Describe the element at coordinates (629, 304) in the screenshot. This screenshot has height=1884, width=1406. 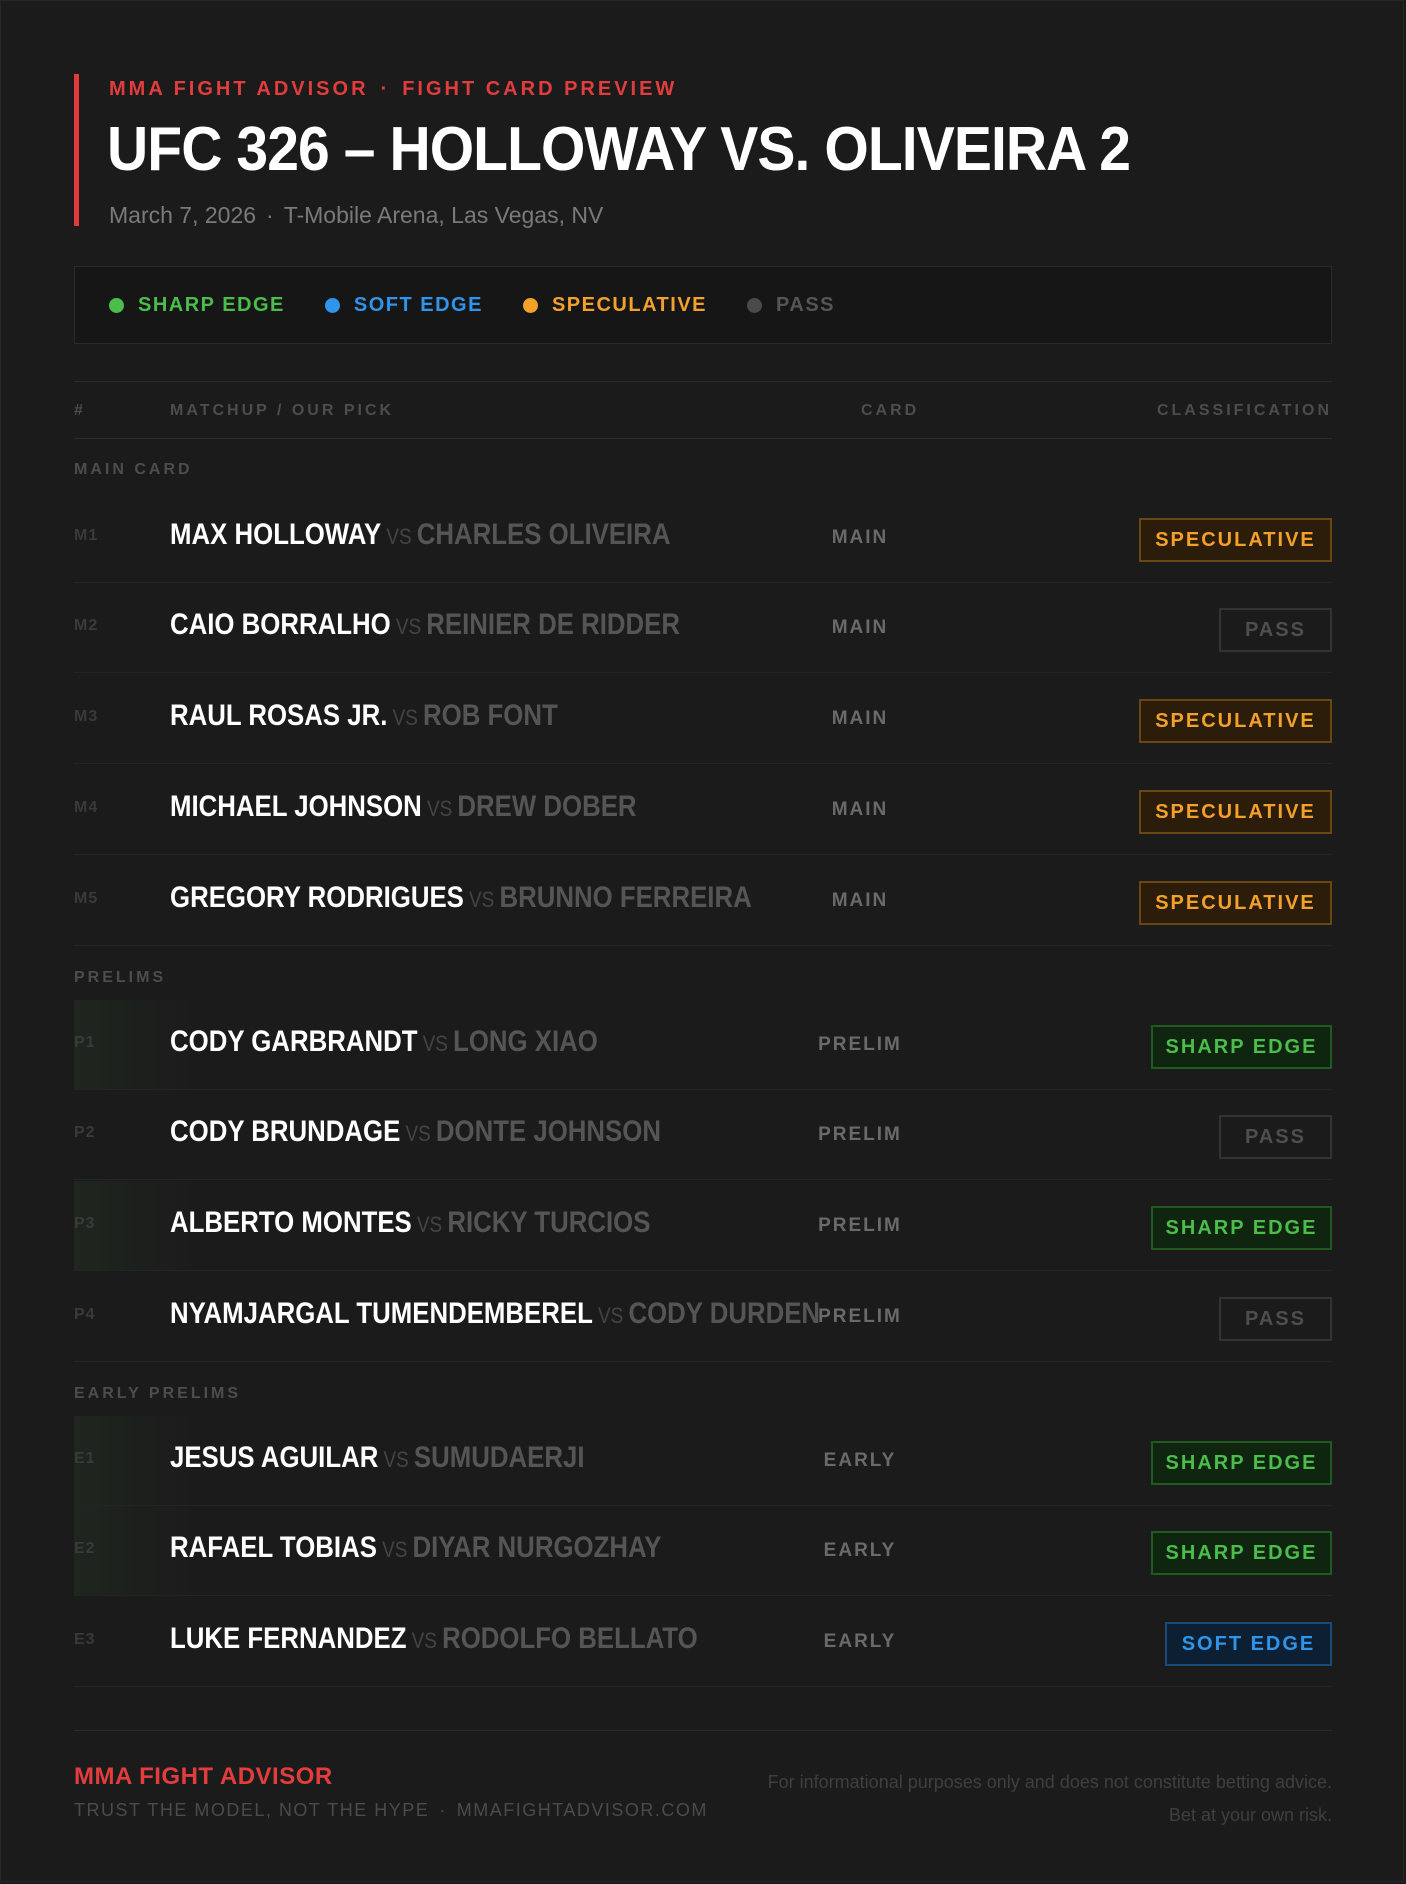
I see `legend-label: SPECULATIVE` at that location.